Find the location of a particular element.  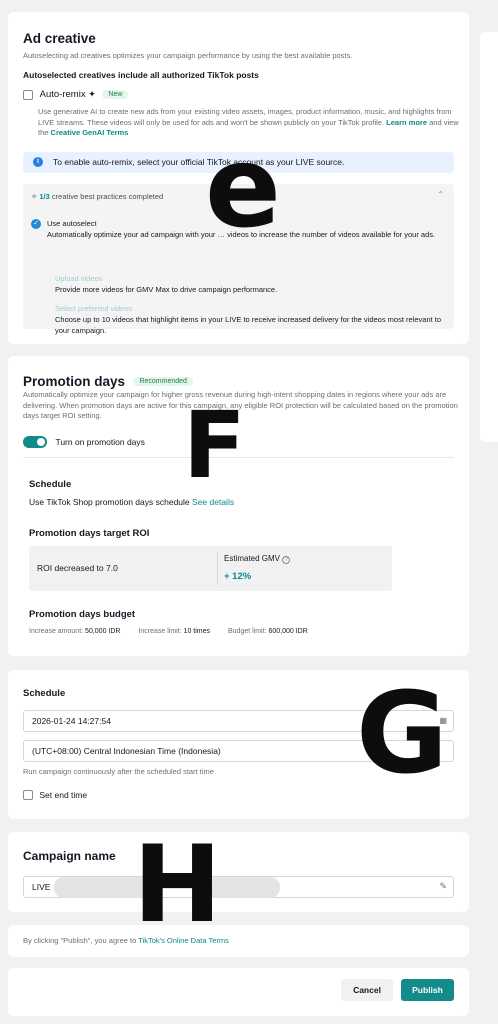

auto-remix-label: Auto-remix is located at coordinates (62, 94).